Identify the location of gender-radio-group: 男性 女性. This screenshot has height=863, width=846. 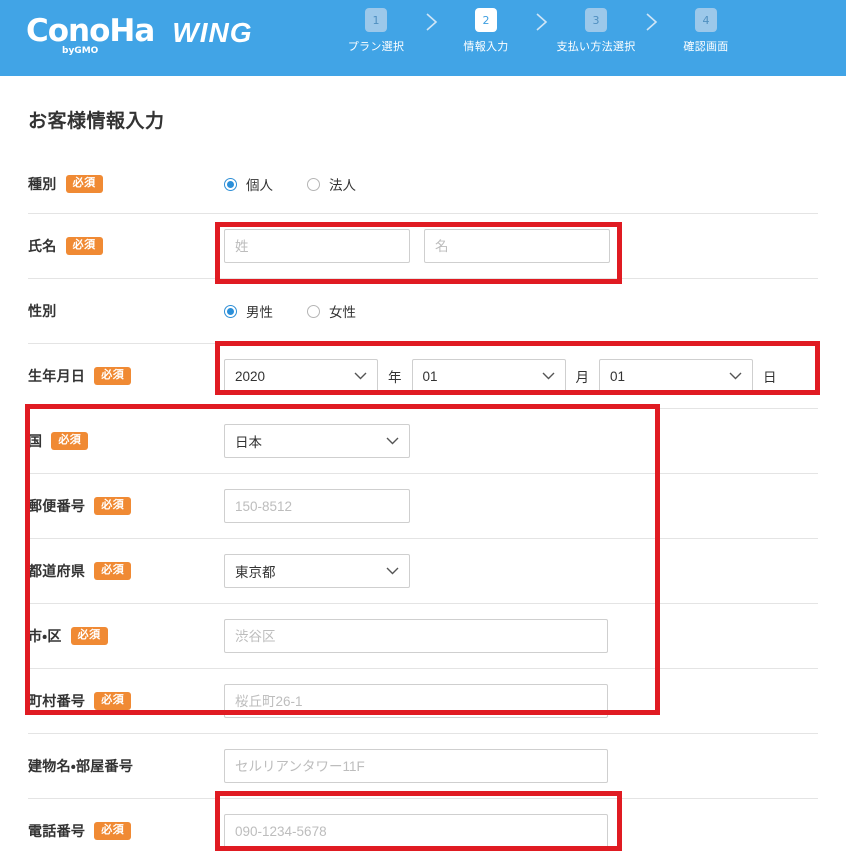
(307, 311).